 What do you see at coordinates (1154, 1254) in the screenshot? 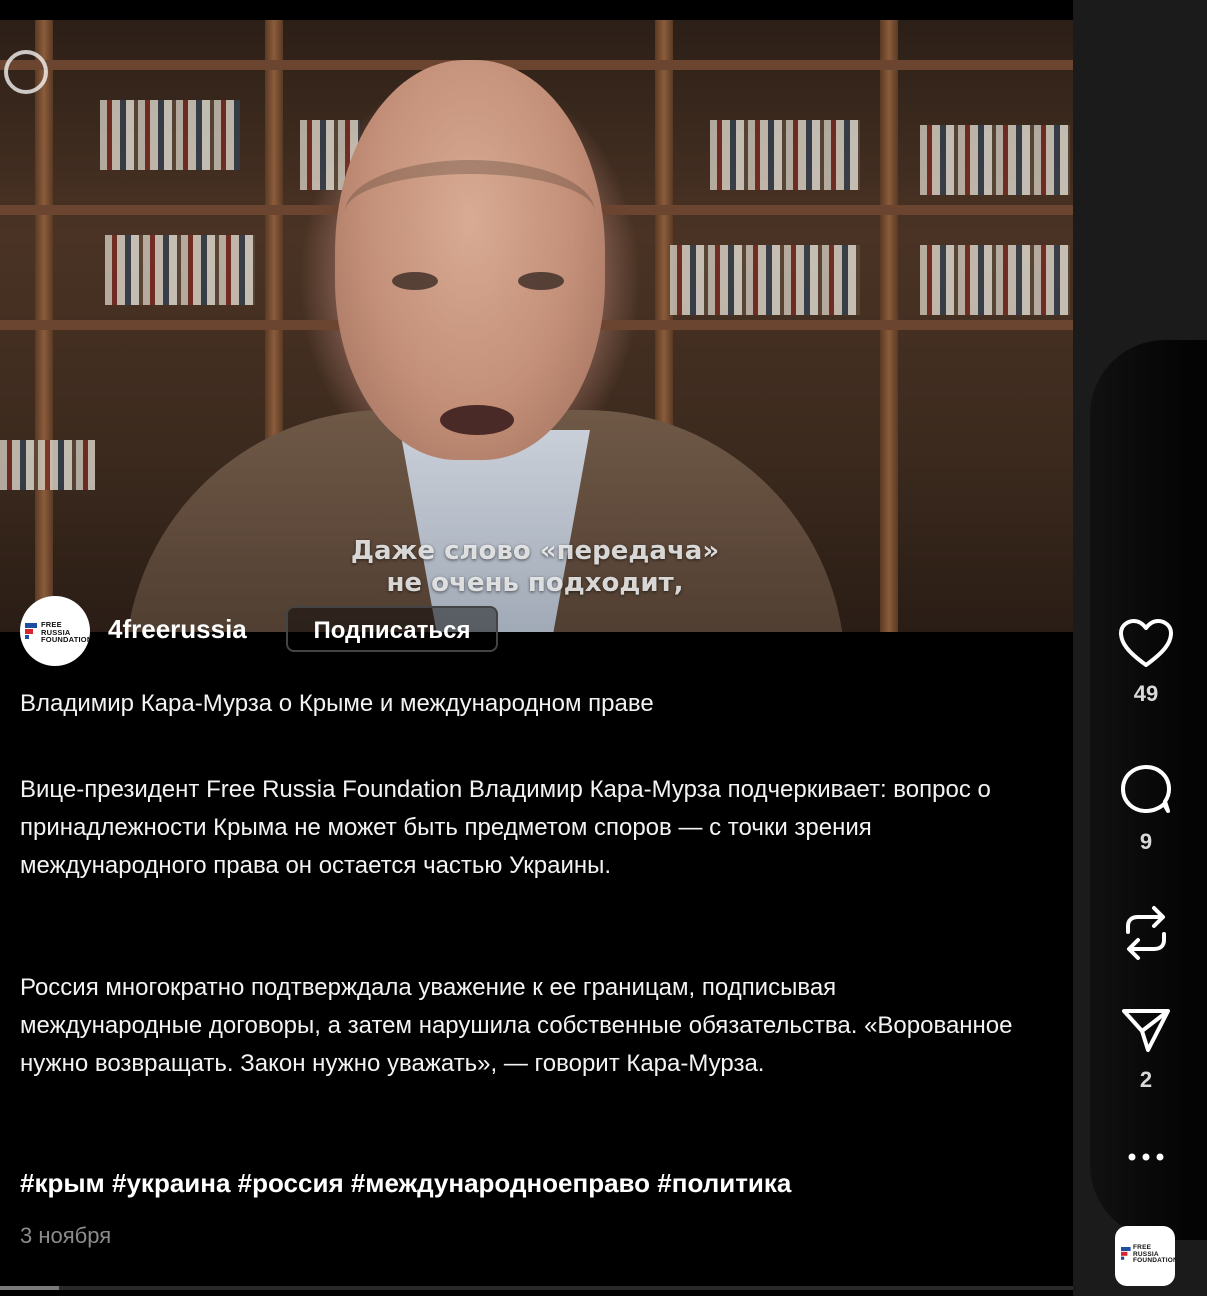
I see `rail-avatar-logo-text: FREE RUSSIA FOUNDATION` at bounding box center [1154, 1254].